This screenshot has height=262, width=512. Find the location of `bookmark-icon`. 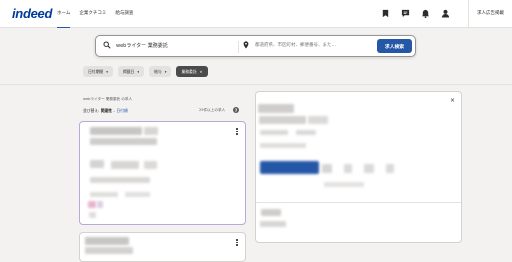

bookmark-icon is located at coordinates (385, 13).